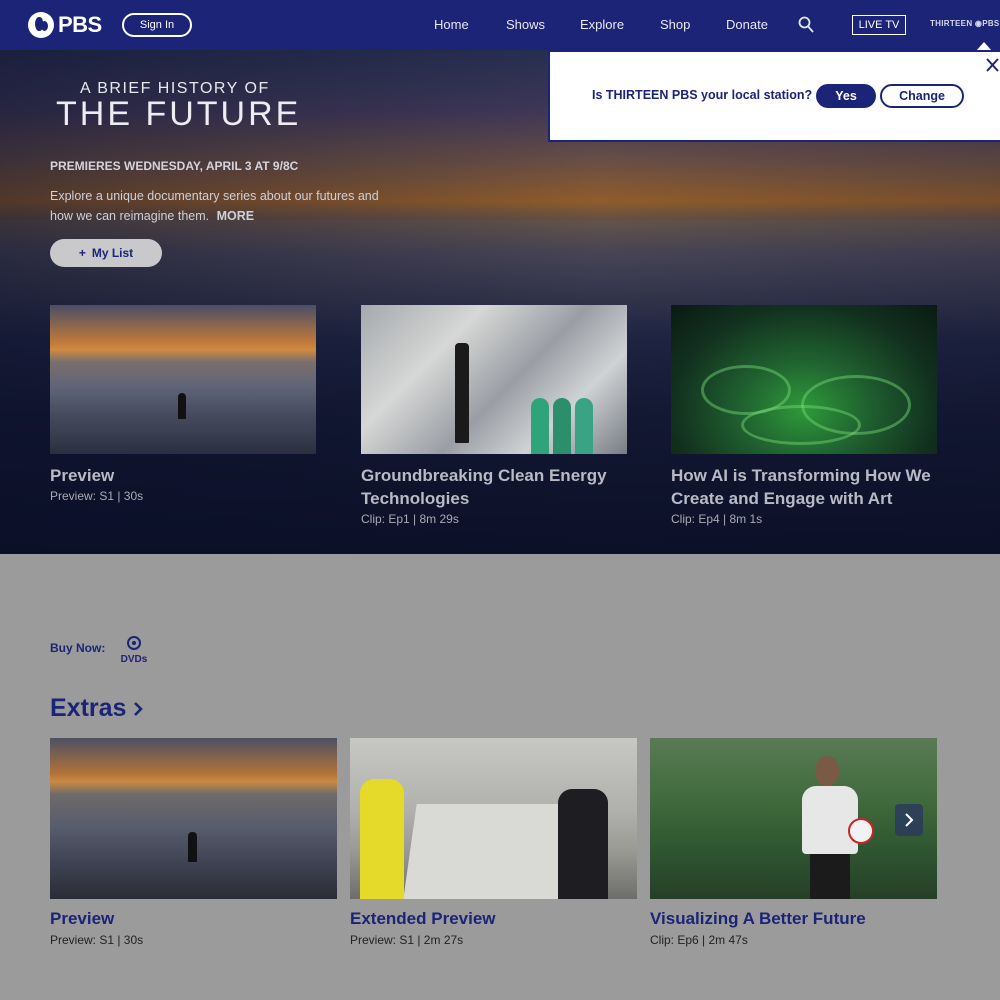 This screenshot has width=1000, height=1000. Describe the element at coordinates (717, 519) in the screenshot. I see `card-meta: Clip: Ep4 | 8m 1s` at that location.